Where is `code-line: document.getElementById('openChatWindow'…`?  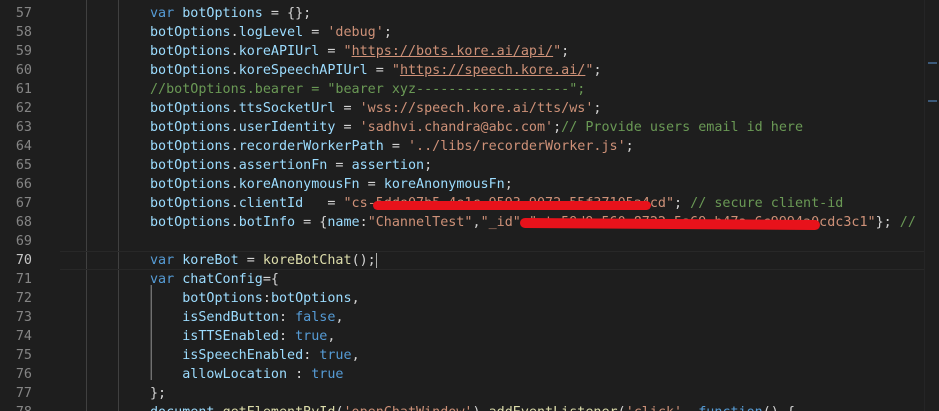 code-line: document.getElementById('openChatWindow'… is located at coordinates (499, 407).